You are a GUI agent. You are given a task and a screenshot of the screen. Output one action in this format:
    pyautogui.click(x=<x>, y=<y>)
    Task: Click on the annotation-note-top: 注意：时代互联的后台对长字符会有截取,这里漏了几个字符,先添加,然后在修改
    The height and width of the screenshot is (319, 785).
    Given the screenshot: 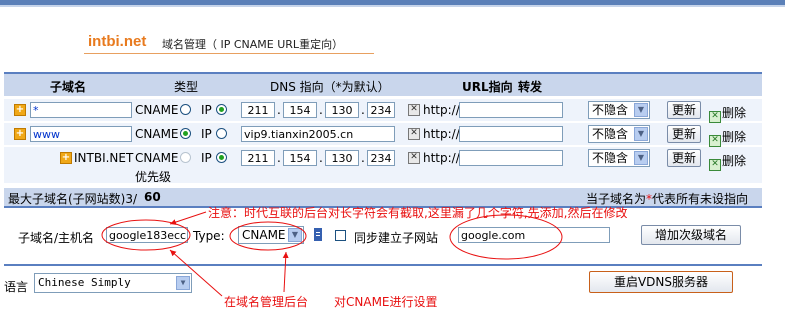 What is the action you would take?
    pyautogui.click(x=418, y=213)
    